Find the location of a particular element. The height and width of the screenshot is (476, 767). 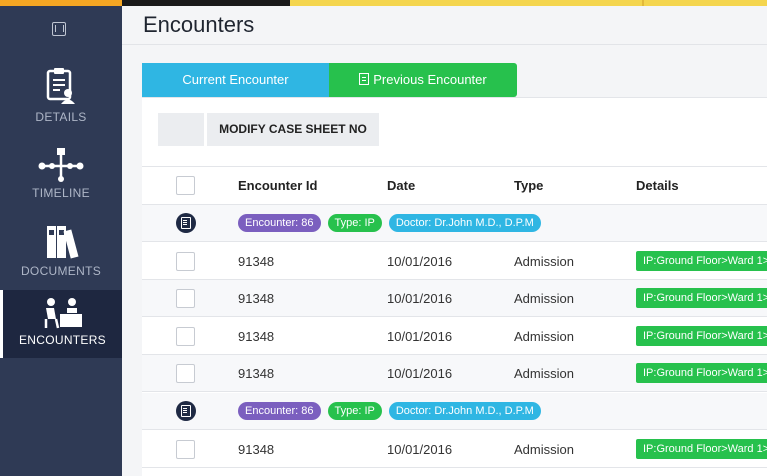

toolbar-blank-button is located at coordinates (181, 129).